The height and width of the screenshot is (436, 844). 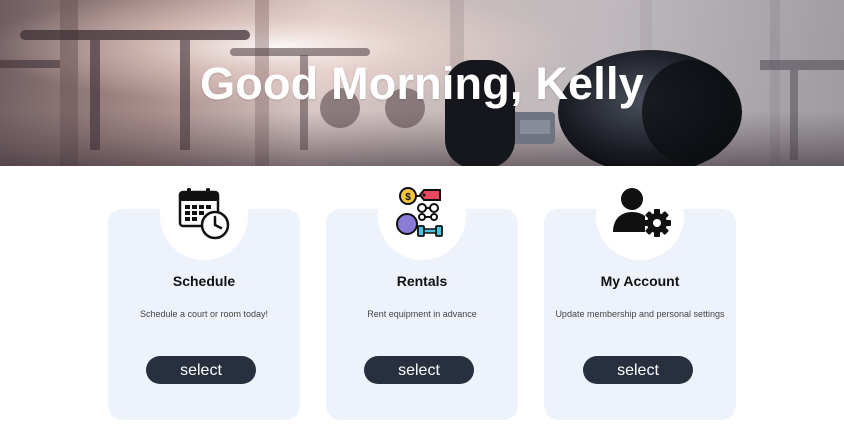 I want to click on rentals-card-title: Rentals, so click(x=422, y=281).